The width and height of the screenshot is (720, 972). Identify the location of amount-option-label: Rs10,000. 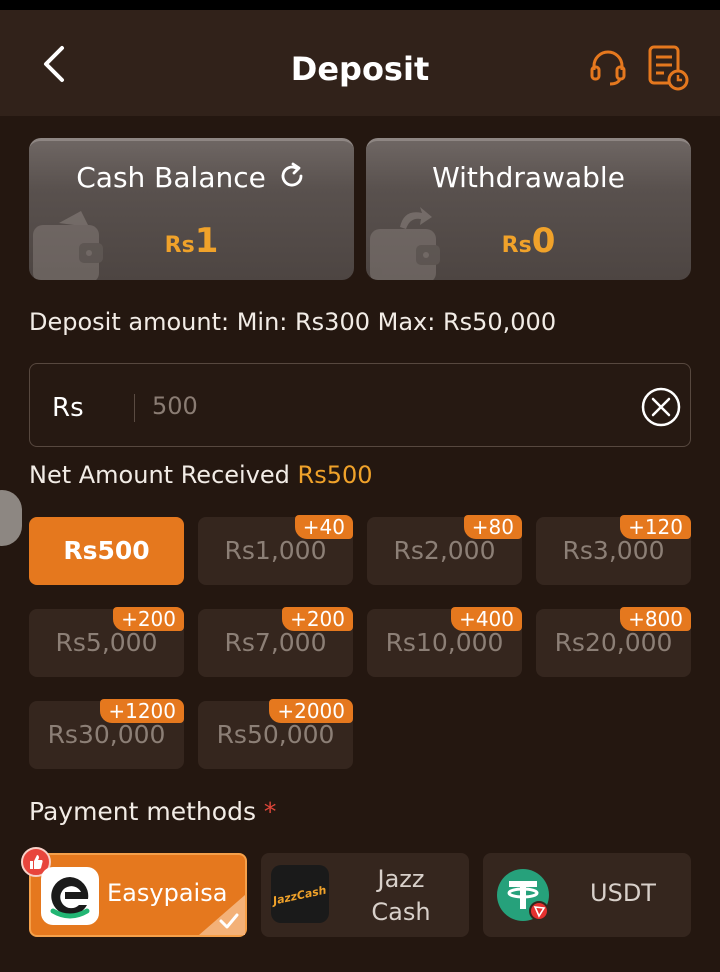
(444, 642).